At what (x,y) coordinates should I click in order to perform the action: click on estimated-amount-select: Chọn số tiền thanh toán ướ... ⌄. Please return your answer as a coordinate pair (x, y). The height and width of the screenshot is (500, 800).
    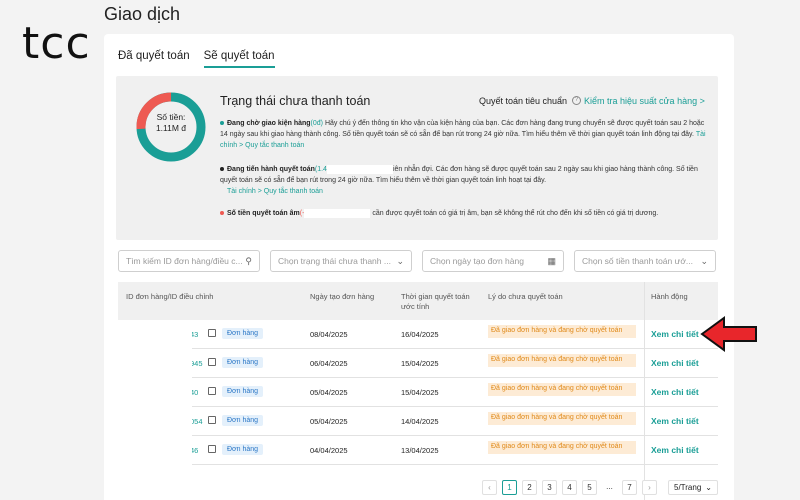
    Looking at the image, I should click on (645, 261).